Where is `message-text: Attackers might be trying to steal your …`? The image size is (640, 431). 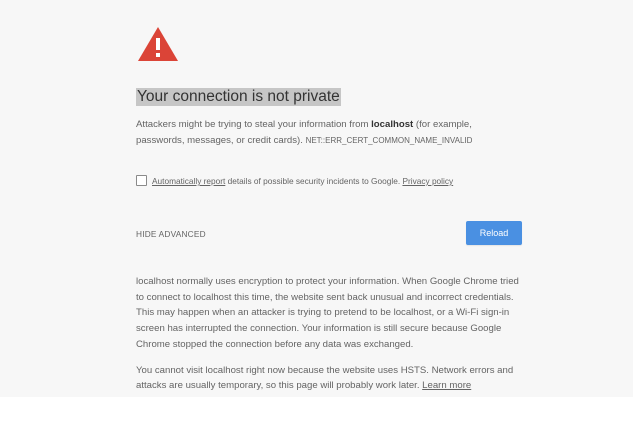
message-text: Attackers might be trying to steal your … is located at coordinates (254, 124).